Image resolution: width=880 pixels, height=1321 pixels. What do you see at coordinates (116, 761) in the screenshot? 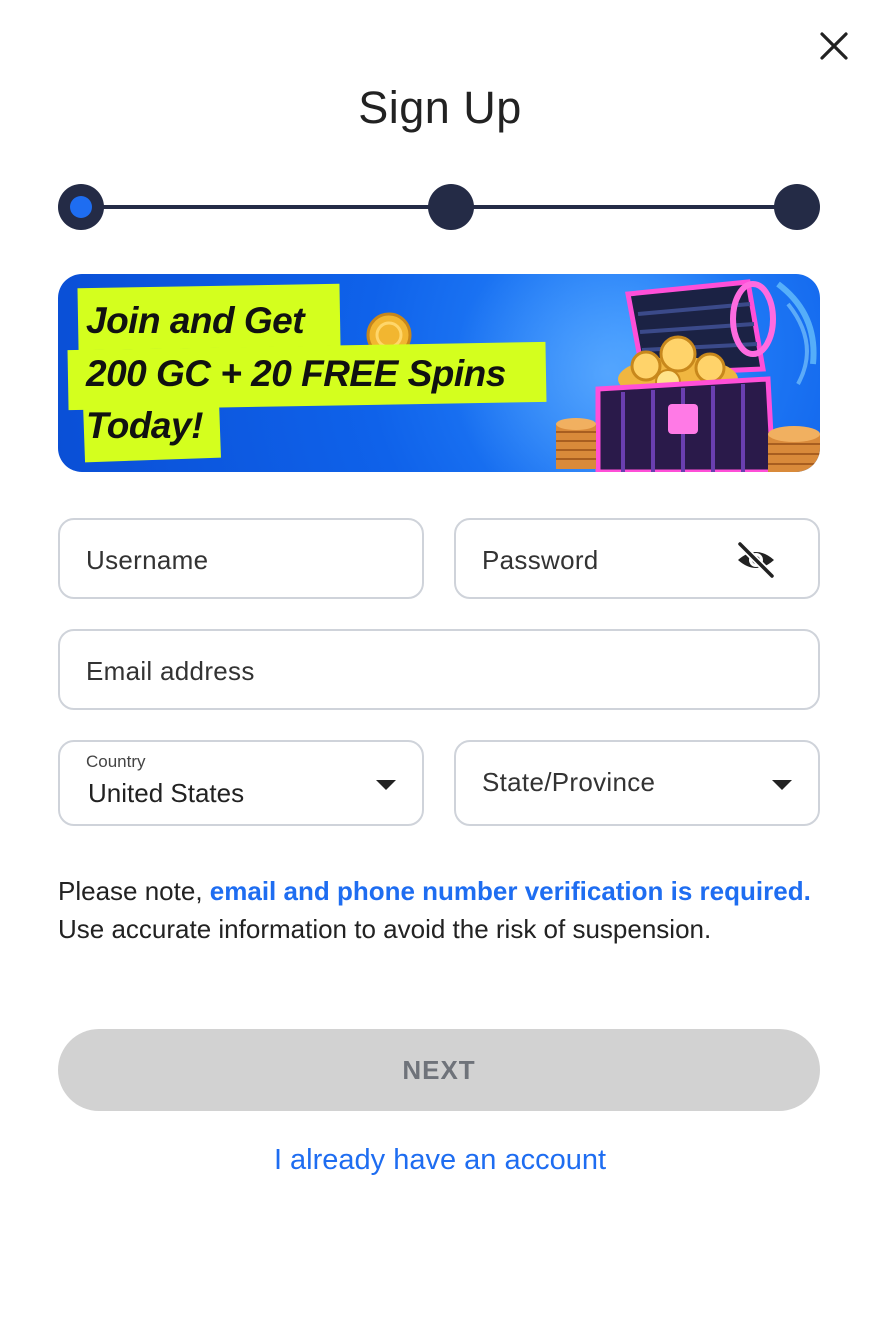
I see `country-label: Country` at bounding box center [116, 761].